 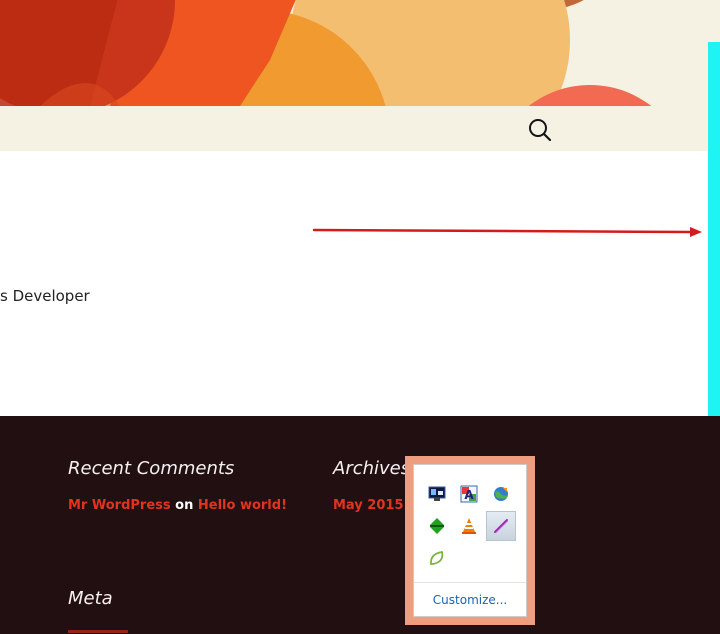 I want to click on vlc-cone-icon, so click(x=469, y=526).